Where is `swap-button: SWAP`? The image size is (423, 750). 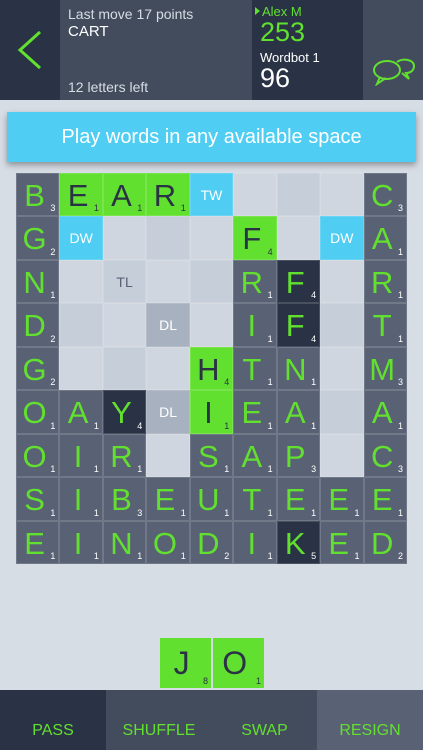
swap-button: SWAP is located at coordinates (264, 720).